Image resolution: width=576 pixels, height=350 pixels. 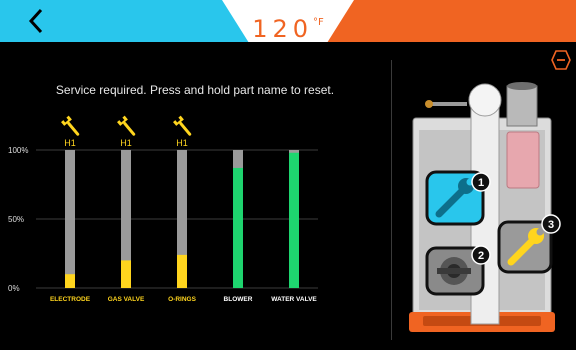 I want to click on category-label: O-RINGS, so click(x=182, y=299).